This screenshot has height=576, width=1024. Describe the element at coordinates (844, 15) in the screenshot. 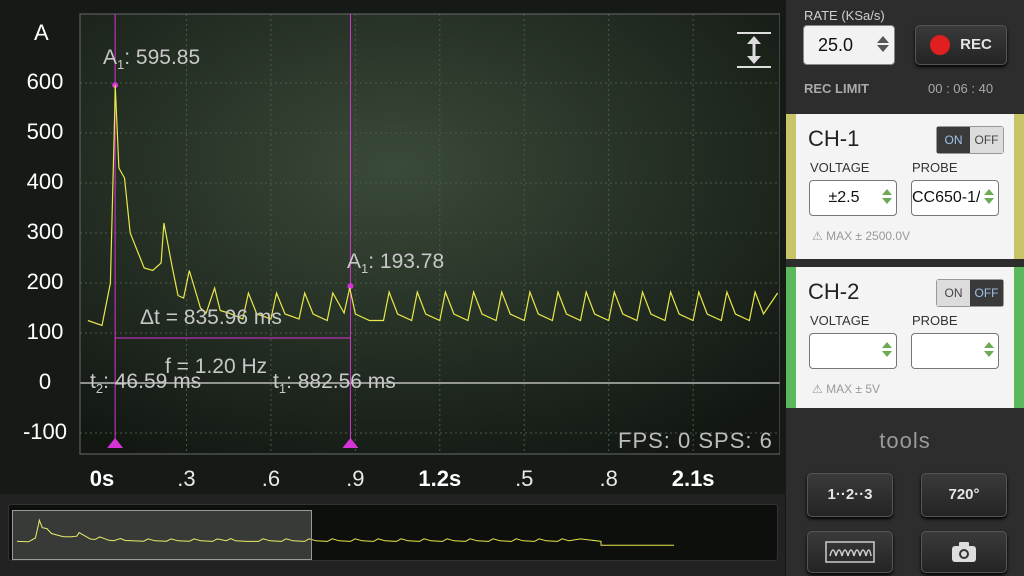

I see `rate-label: RATE (KSa/s)` at that location.